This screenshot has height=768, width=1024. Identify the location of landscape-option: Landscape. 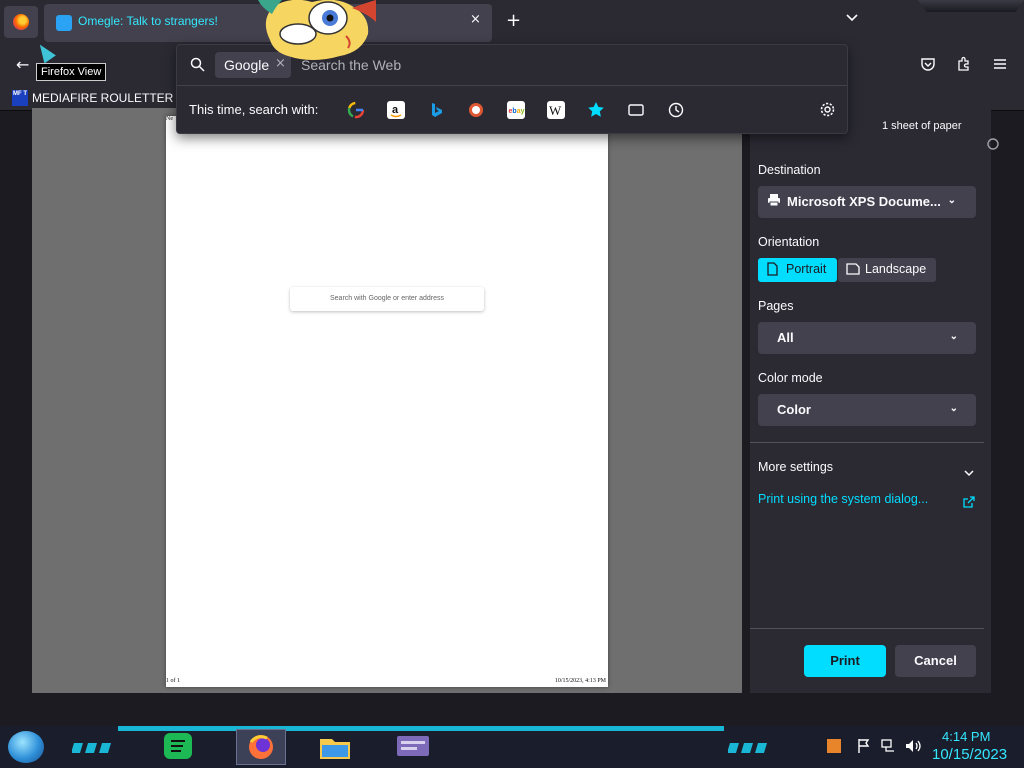
(887, 270).